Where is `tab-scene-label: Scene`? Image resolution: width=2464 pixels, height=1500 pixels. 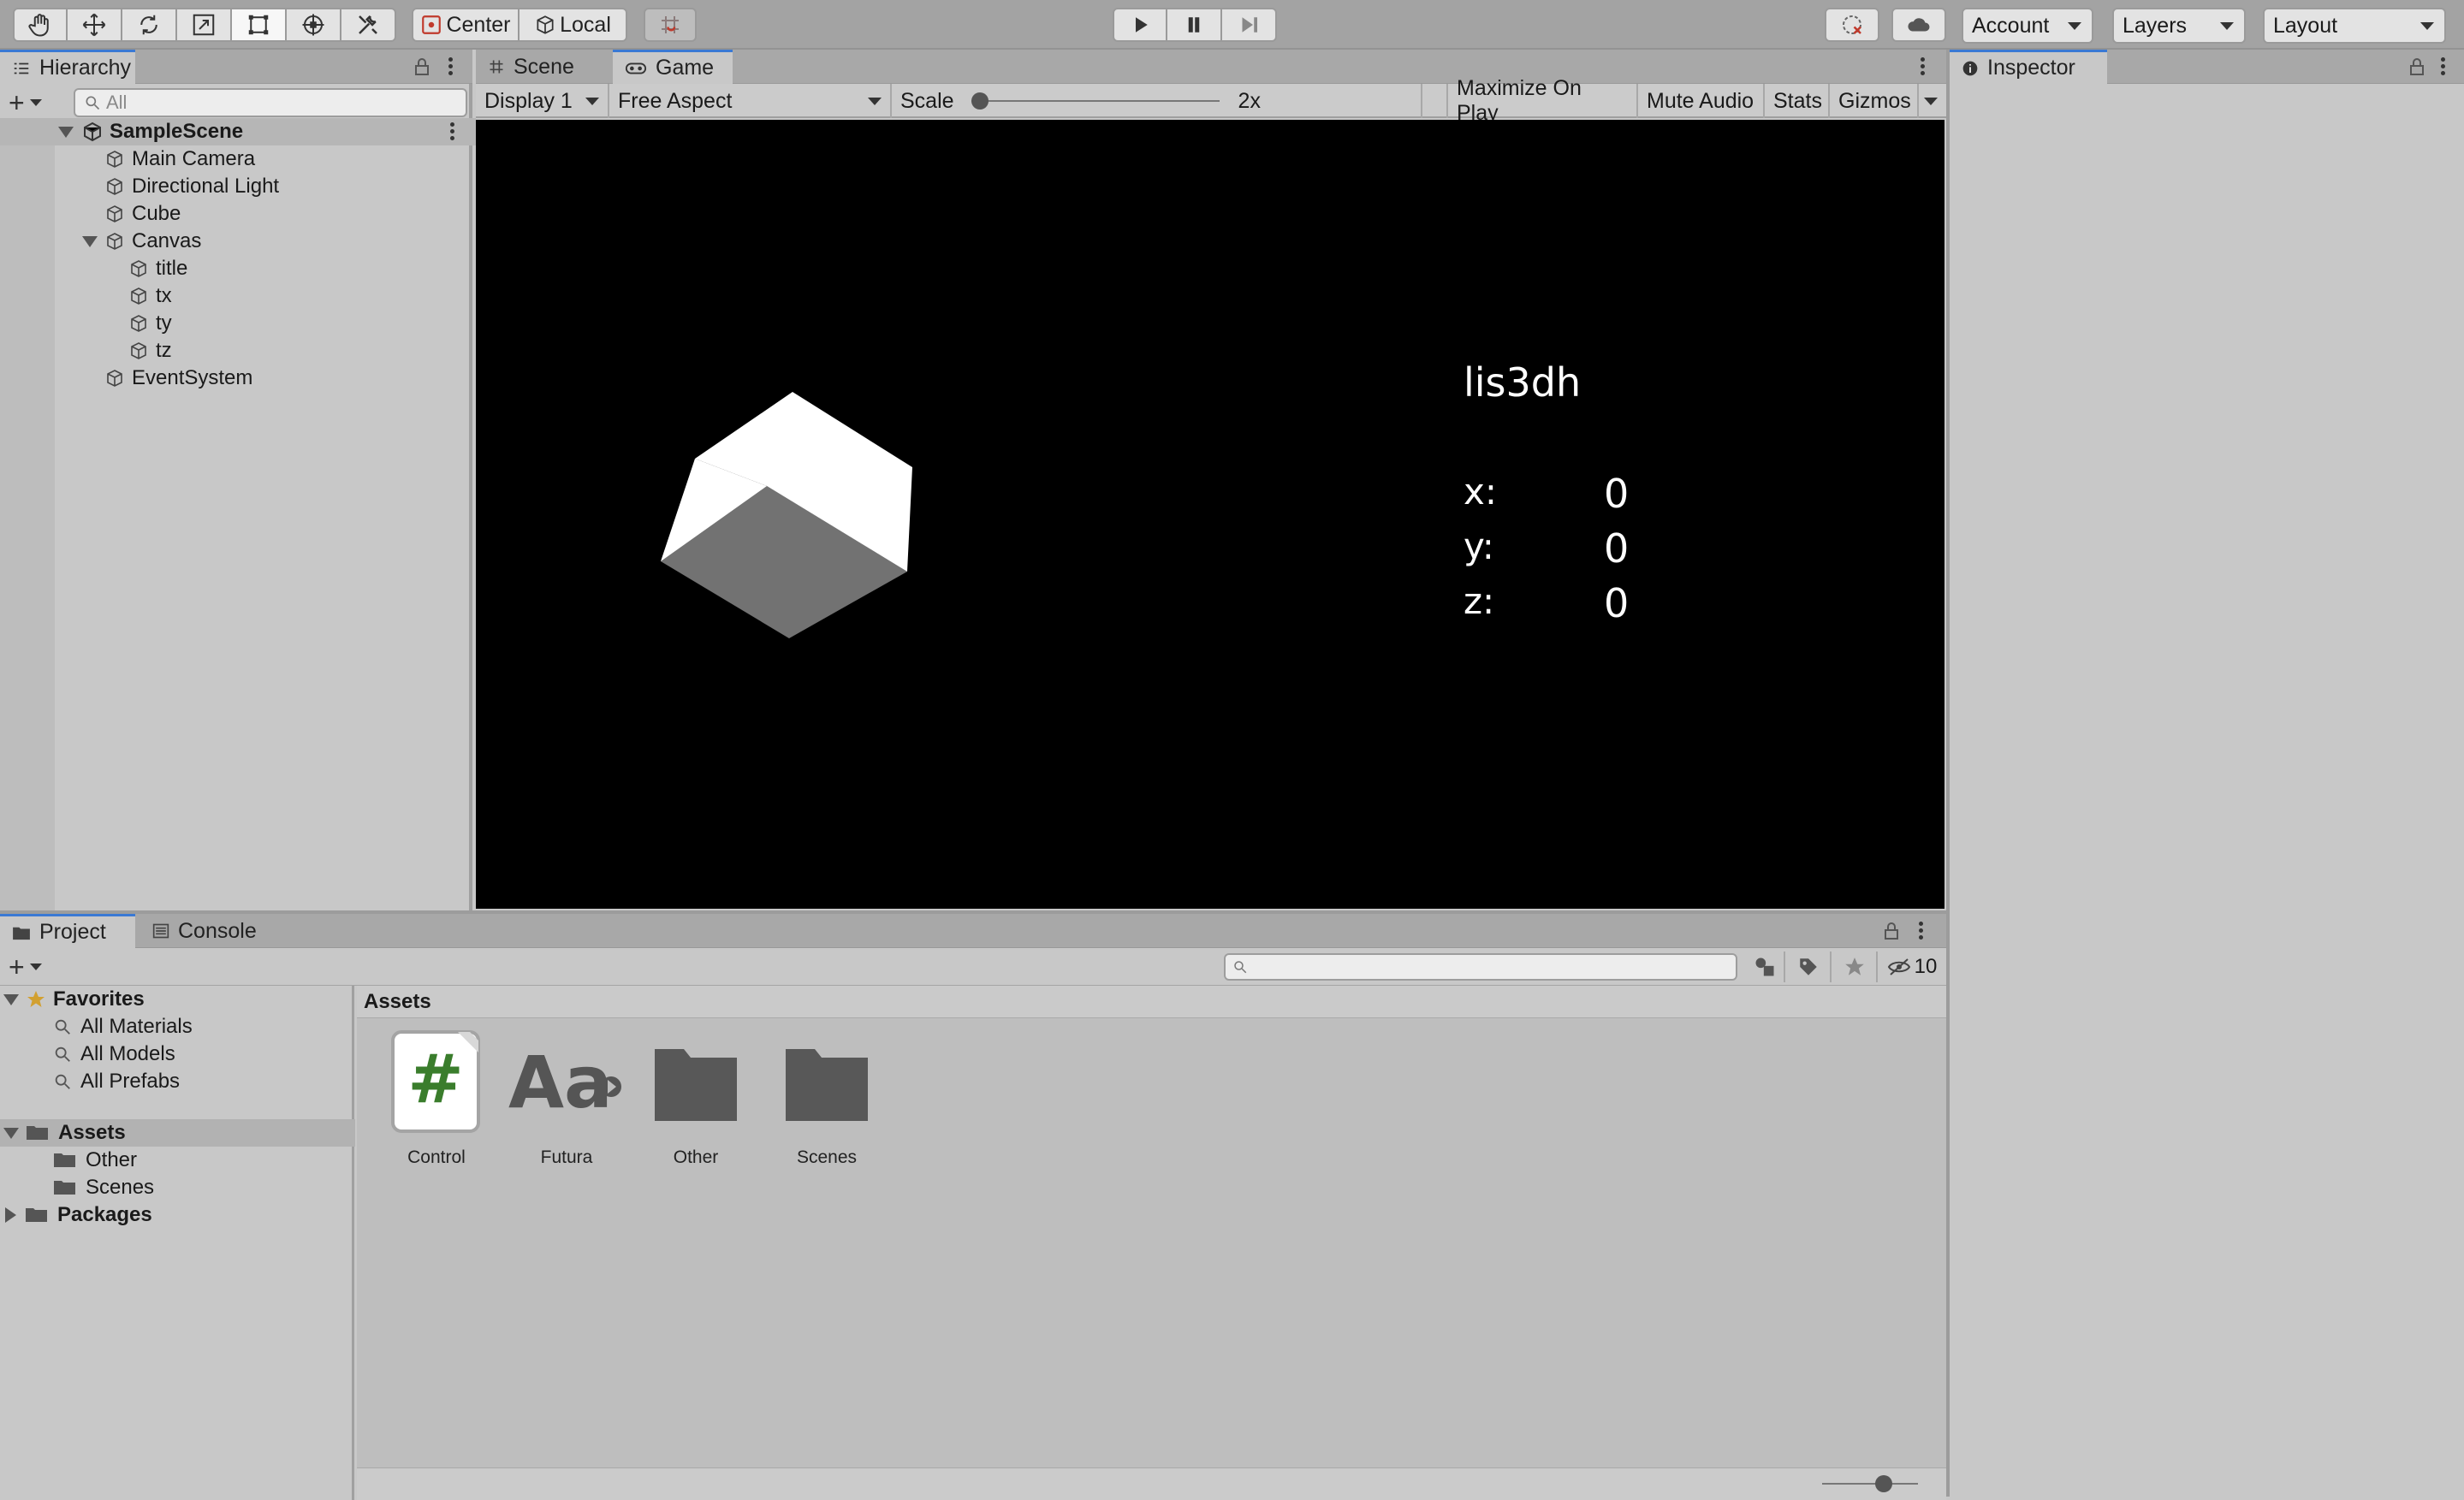 tab-scene-label: Scene is located at coordinates (544, 66).